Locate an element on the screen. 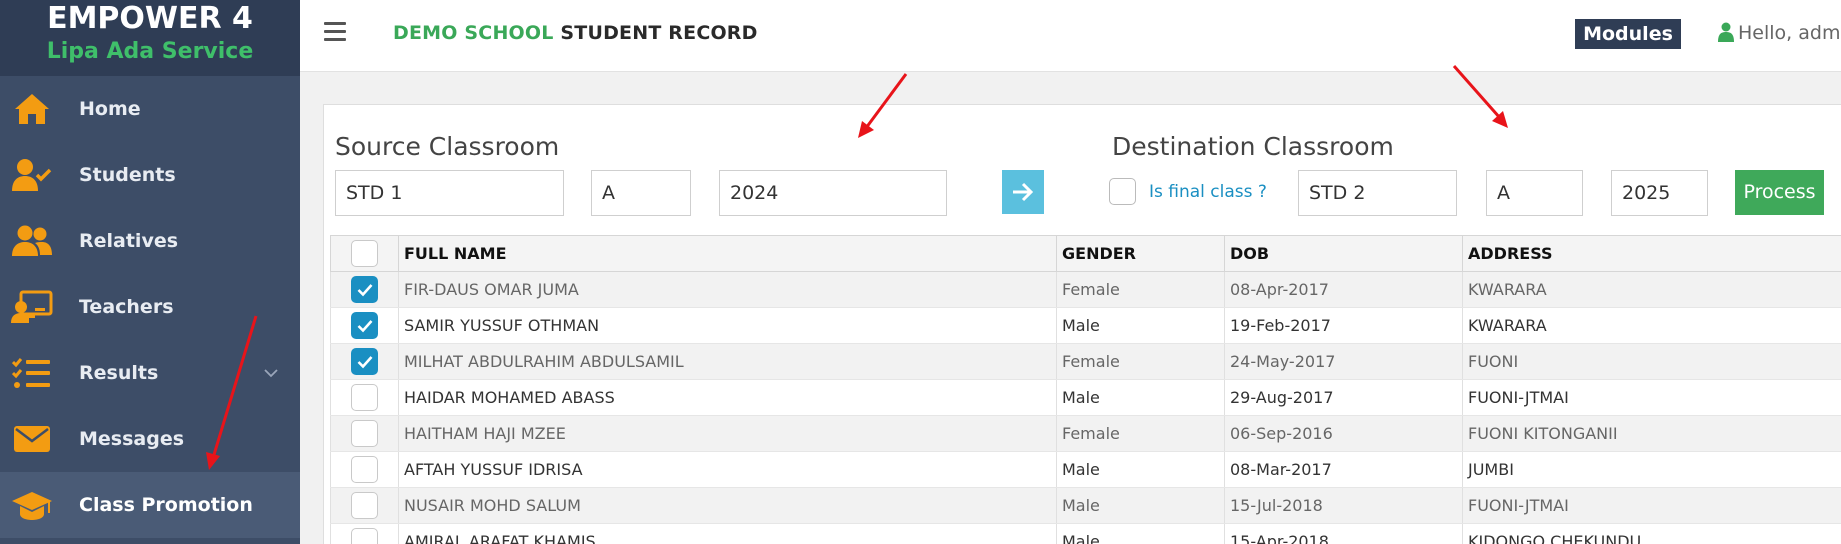  graduation-cap-icon is located at coordinates (32, 505).